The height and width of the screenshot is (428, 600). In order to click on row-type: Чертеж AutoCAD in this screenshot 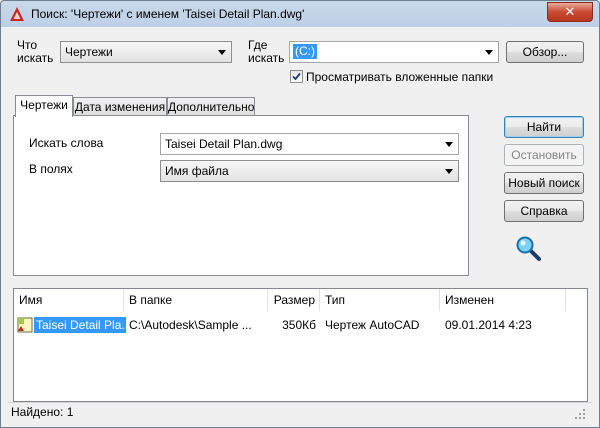, I will do `click(372, 325)`.